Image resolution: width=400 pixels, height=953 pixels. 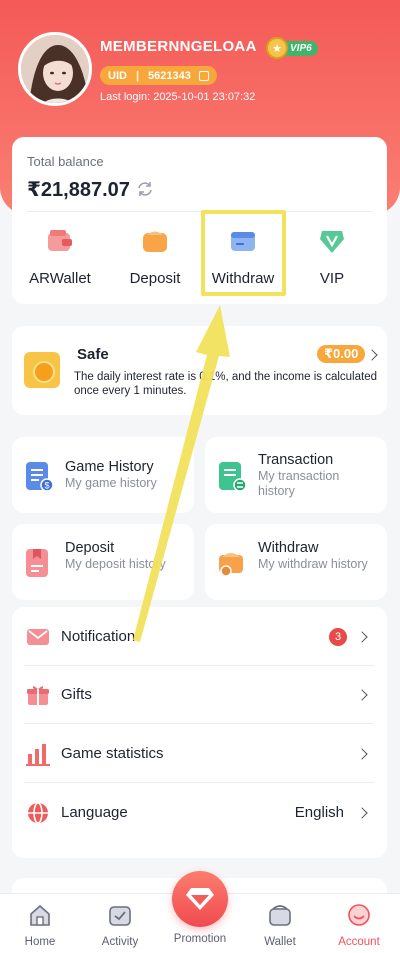 I want to click on arwallet-button: ARWallet, so click(x=60, y=257).